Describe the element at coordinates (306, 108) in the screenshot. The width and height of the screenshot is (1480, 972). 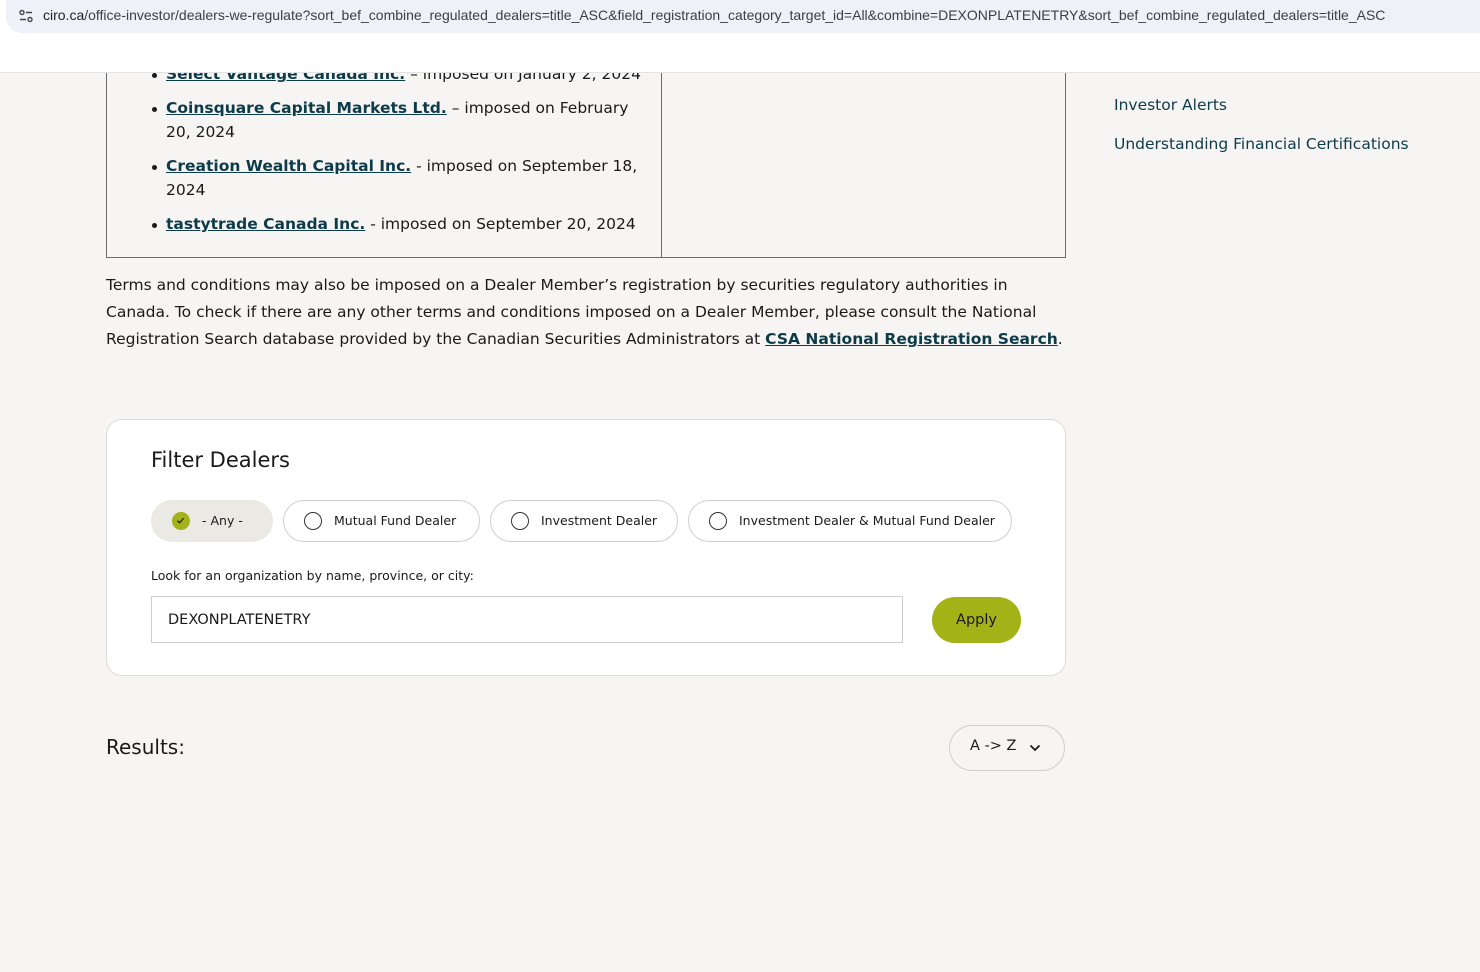
I see `dealer-link: Coinsquare Capital Markets Ltd.` at that location.